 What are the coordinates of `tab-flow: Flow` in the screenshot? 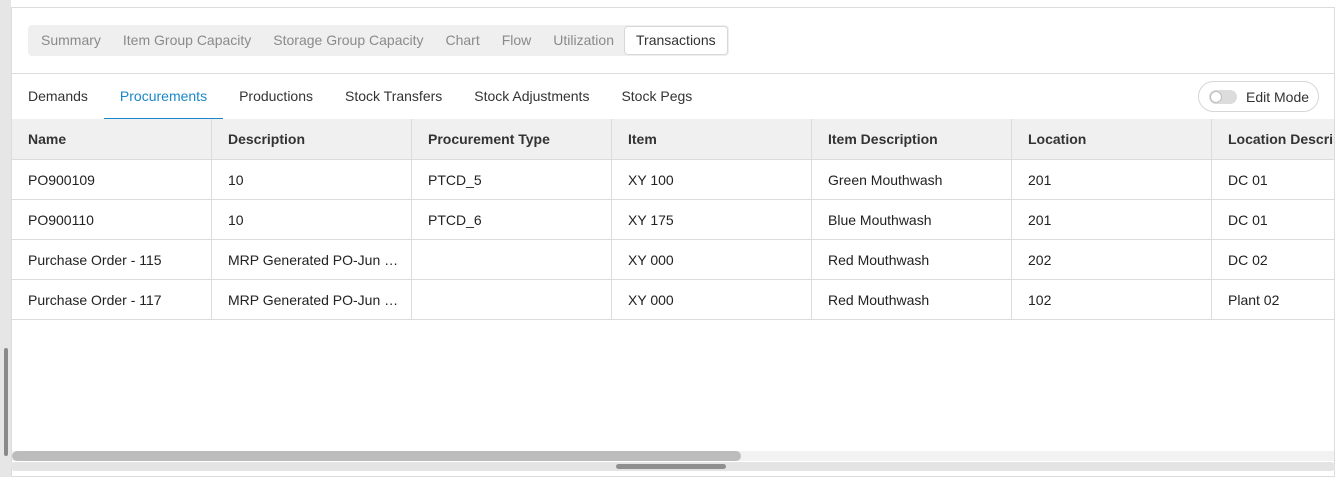 It's located at (517, 40).